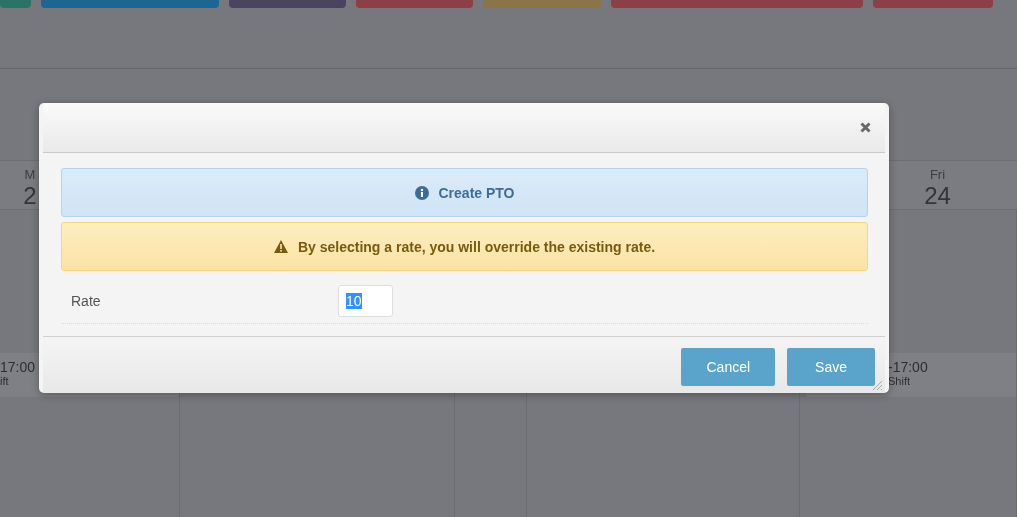  I want to click on field-label: Rate, so click(86, 301).